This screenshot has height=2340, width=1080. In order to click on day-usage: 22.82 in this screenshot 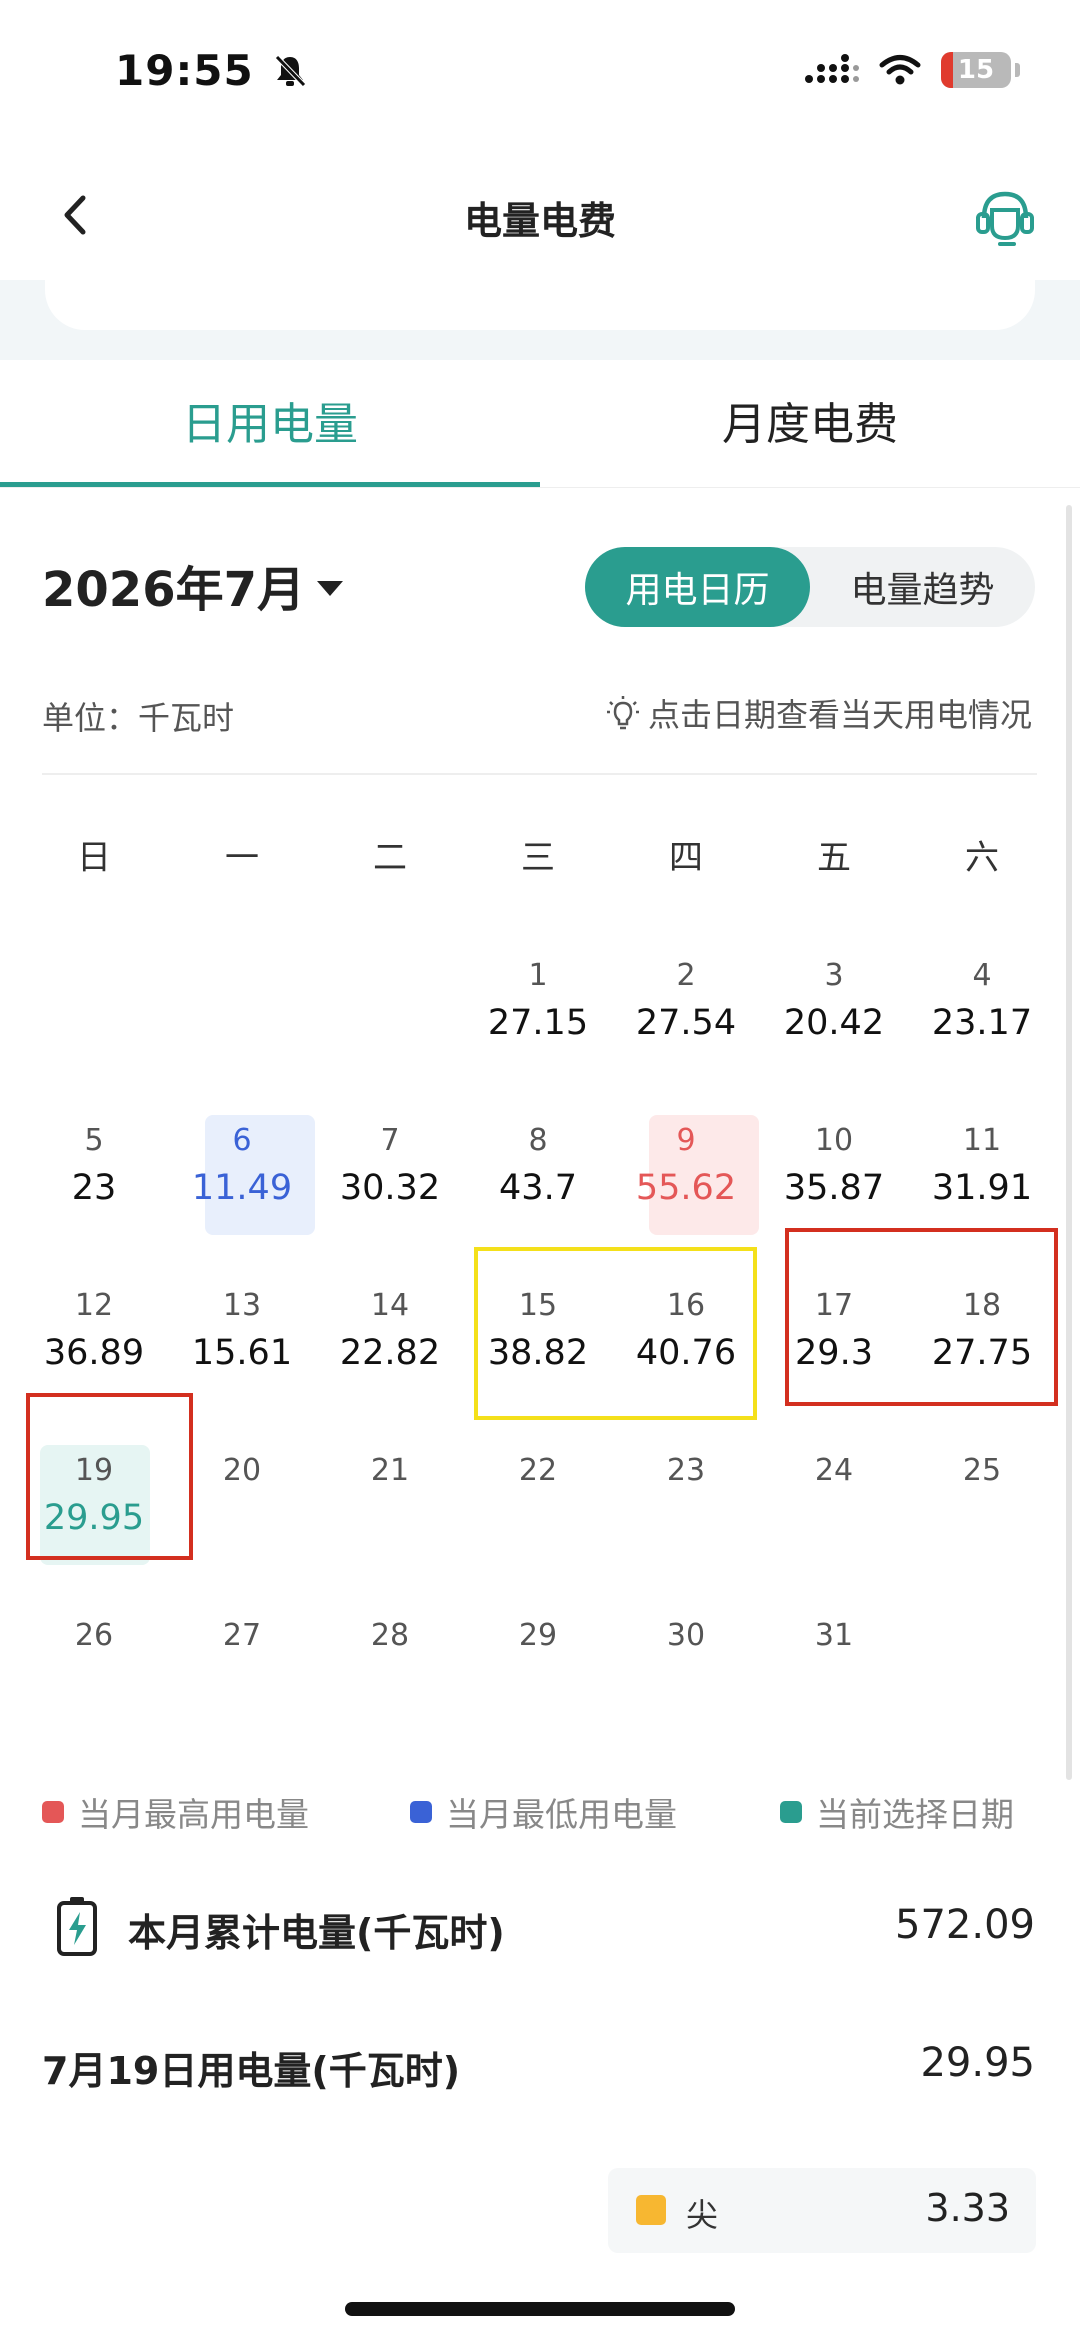, I will do `click(390, 1353)`.